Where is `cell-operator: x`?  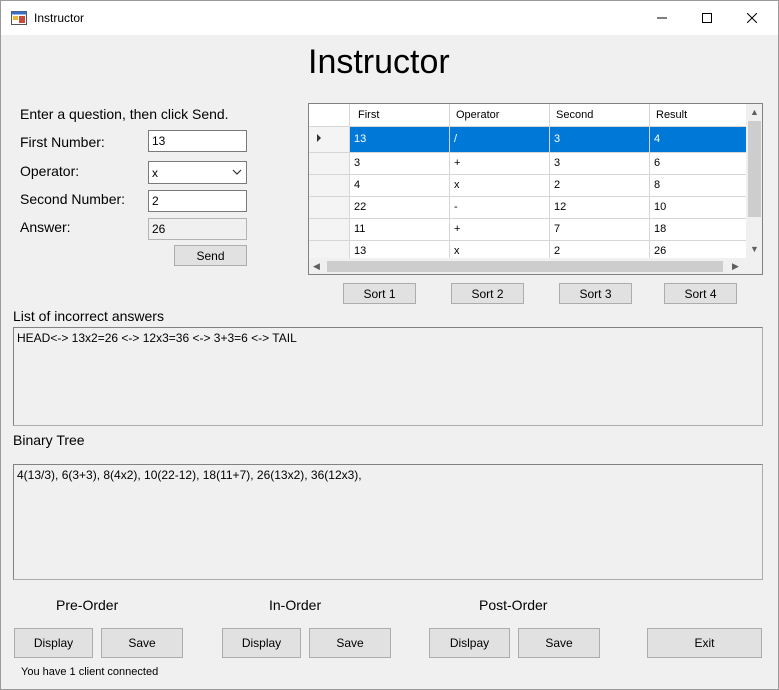
cell-operator: x is located at coordinates (499, 185).